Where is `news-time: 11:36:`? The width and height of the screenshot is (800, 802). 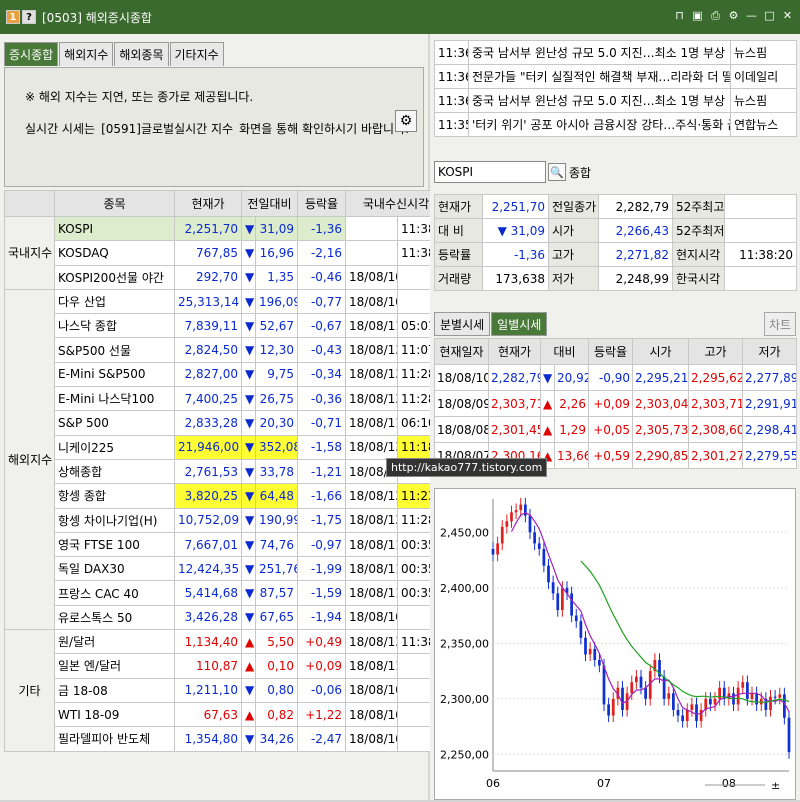 news-time: 11:36: is located at coordinates (451, 76).